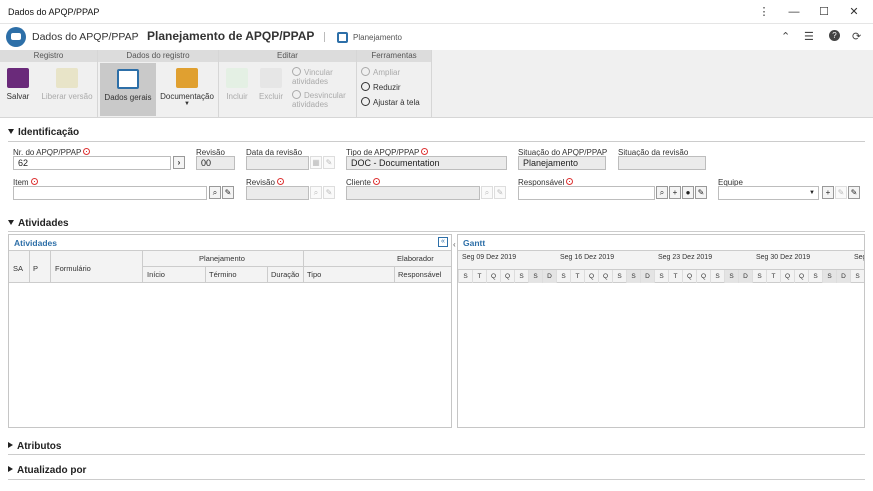  I want to click on save-icon, so click(18, 78).